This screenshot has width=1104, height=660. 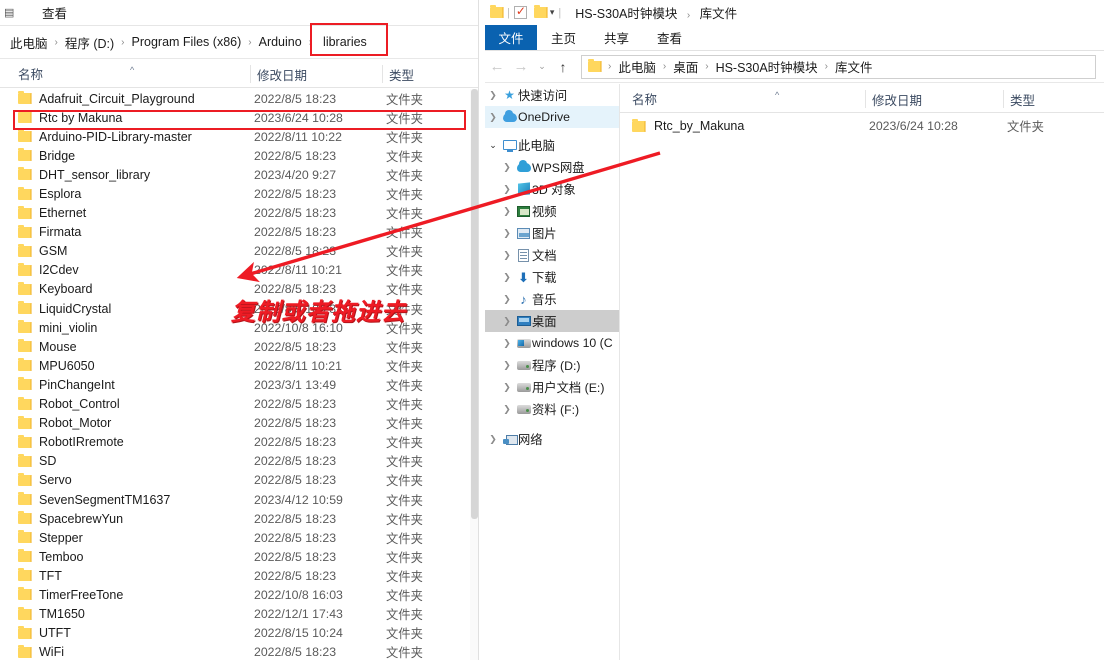 What do you see at coordinates (552, 211) in the screenshot?
I see `tree-item-视频: ❯ 视频` at bounding box center [552, 211].